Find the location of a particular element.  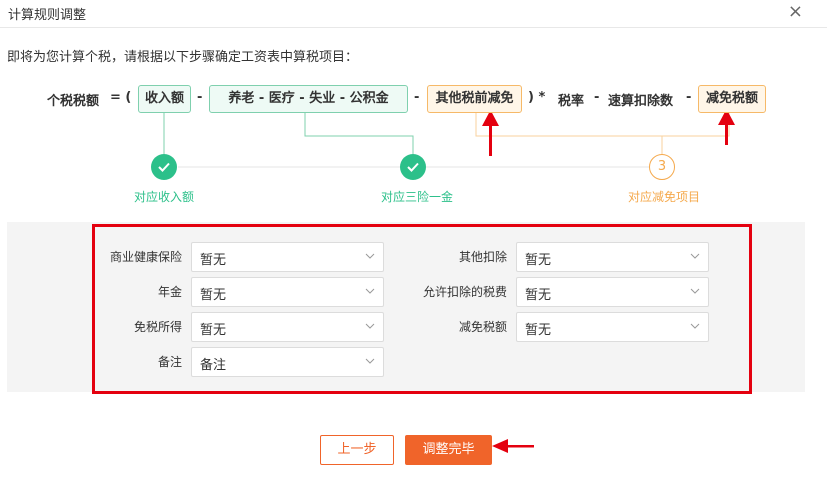

formula-minus-1: - is located at coordinates (200, 97).